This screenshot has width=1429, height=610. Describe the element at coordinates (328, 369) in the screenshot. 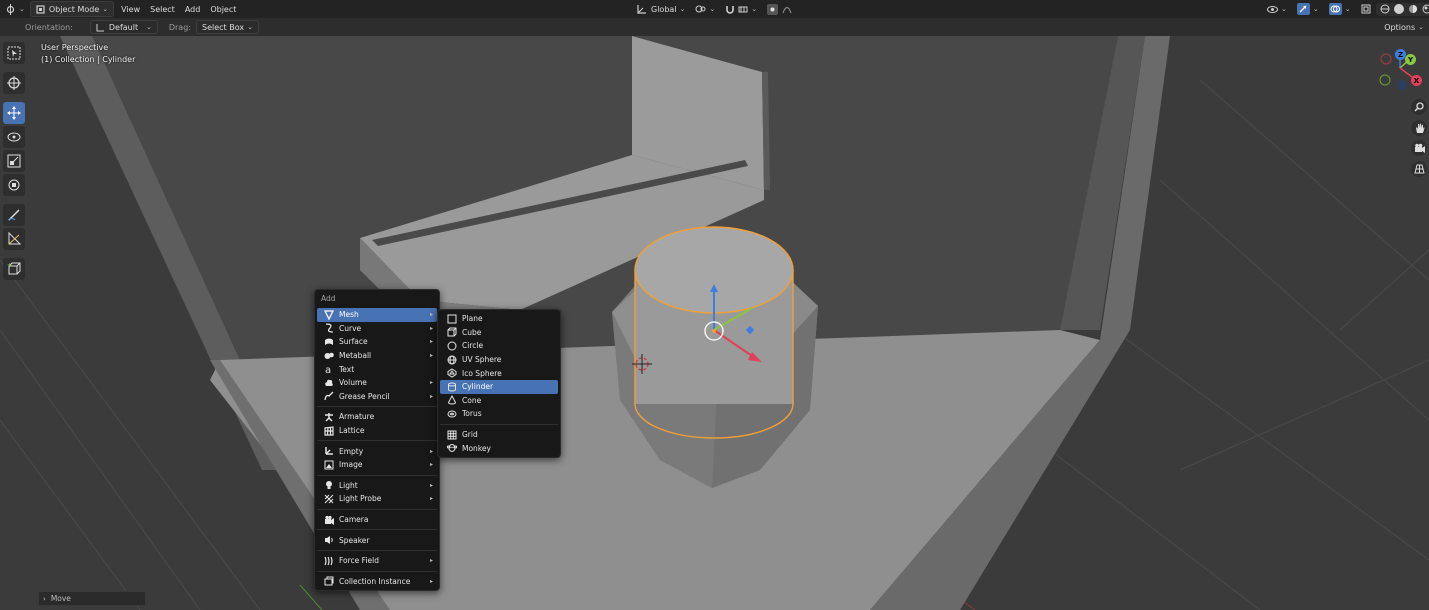

I see `text-icon: a` at that location.